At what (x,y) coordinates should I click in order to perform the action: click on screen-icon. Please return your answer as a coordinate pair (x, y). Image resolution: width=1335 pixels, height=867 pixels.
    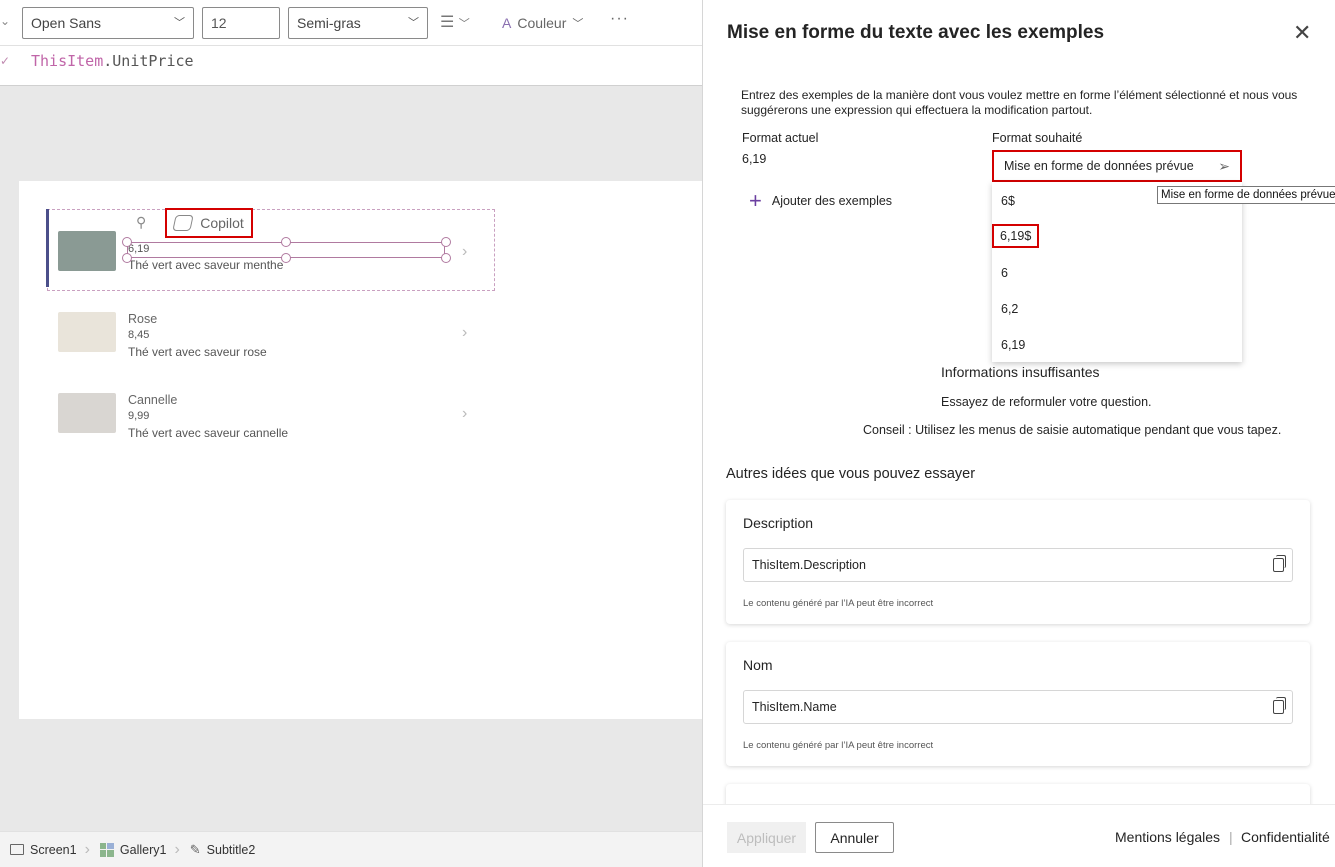
    Looking at the image, I should click on (17, 849).